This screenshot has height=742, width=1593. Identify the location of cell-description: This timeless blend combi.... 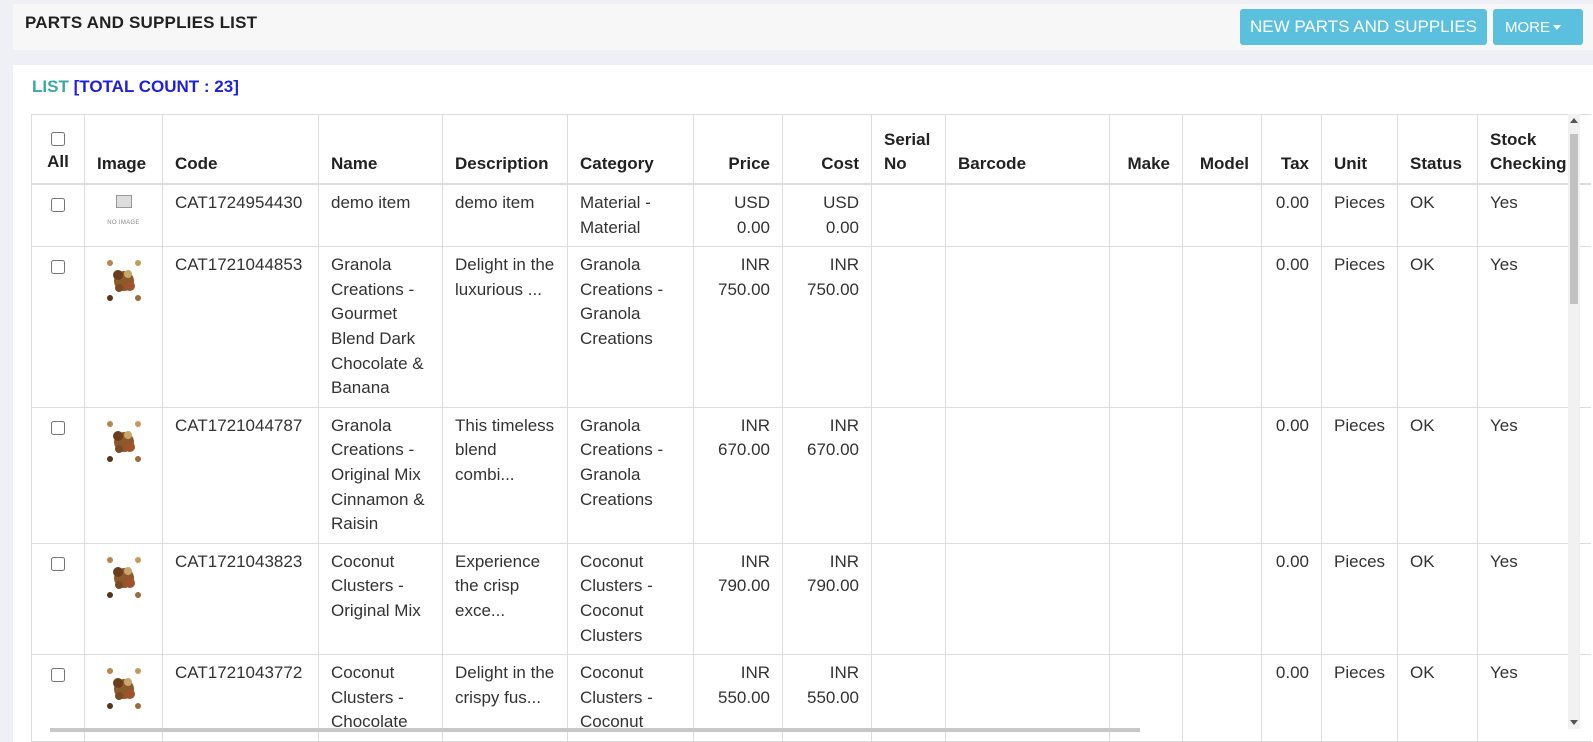
(505, 475).